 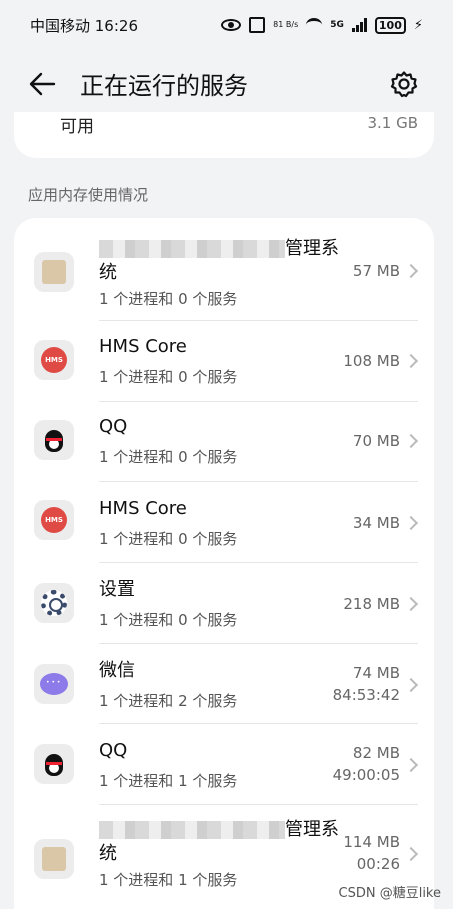 What do you see at coordinates (258, 320) in the screenshot?
I see `divider` at bounding box center [258, 320].